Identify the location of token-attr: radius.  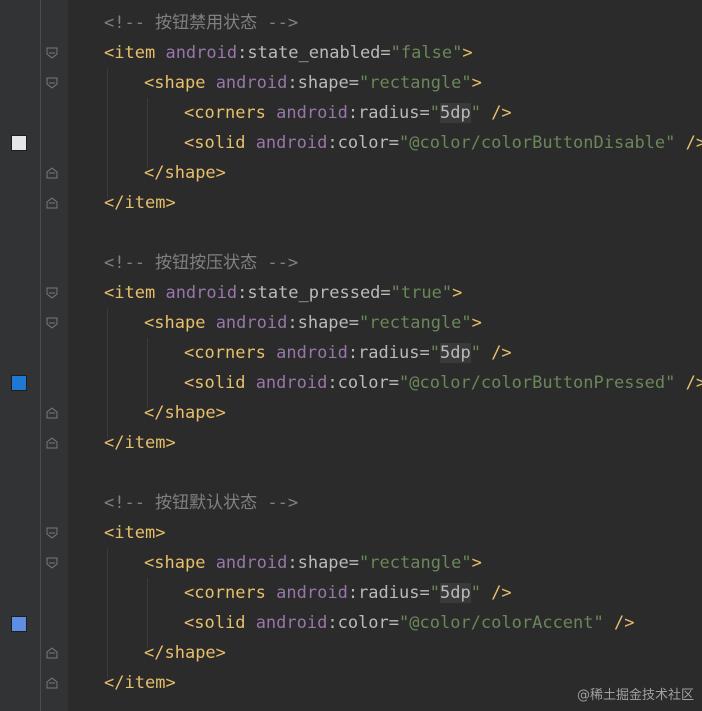
(389, 593).